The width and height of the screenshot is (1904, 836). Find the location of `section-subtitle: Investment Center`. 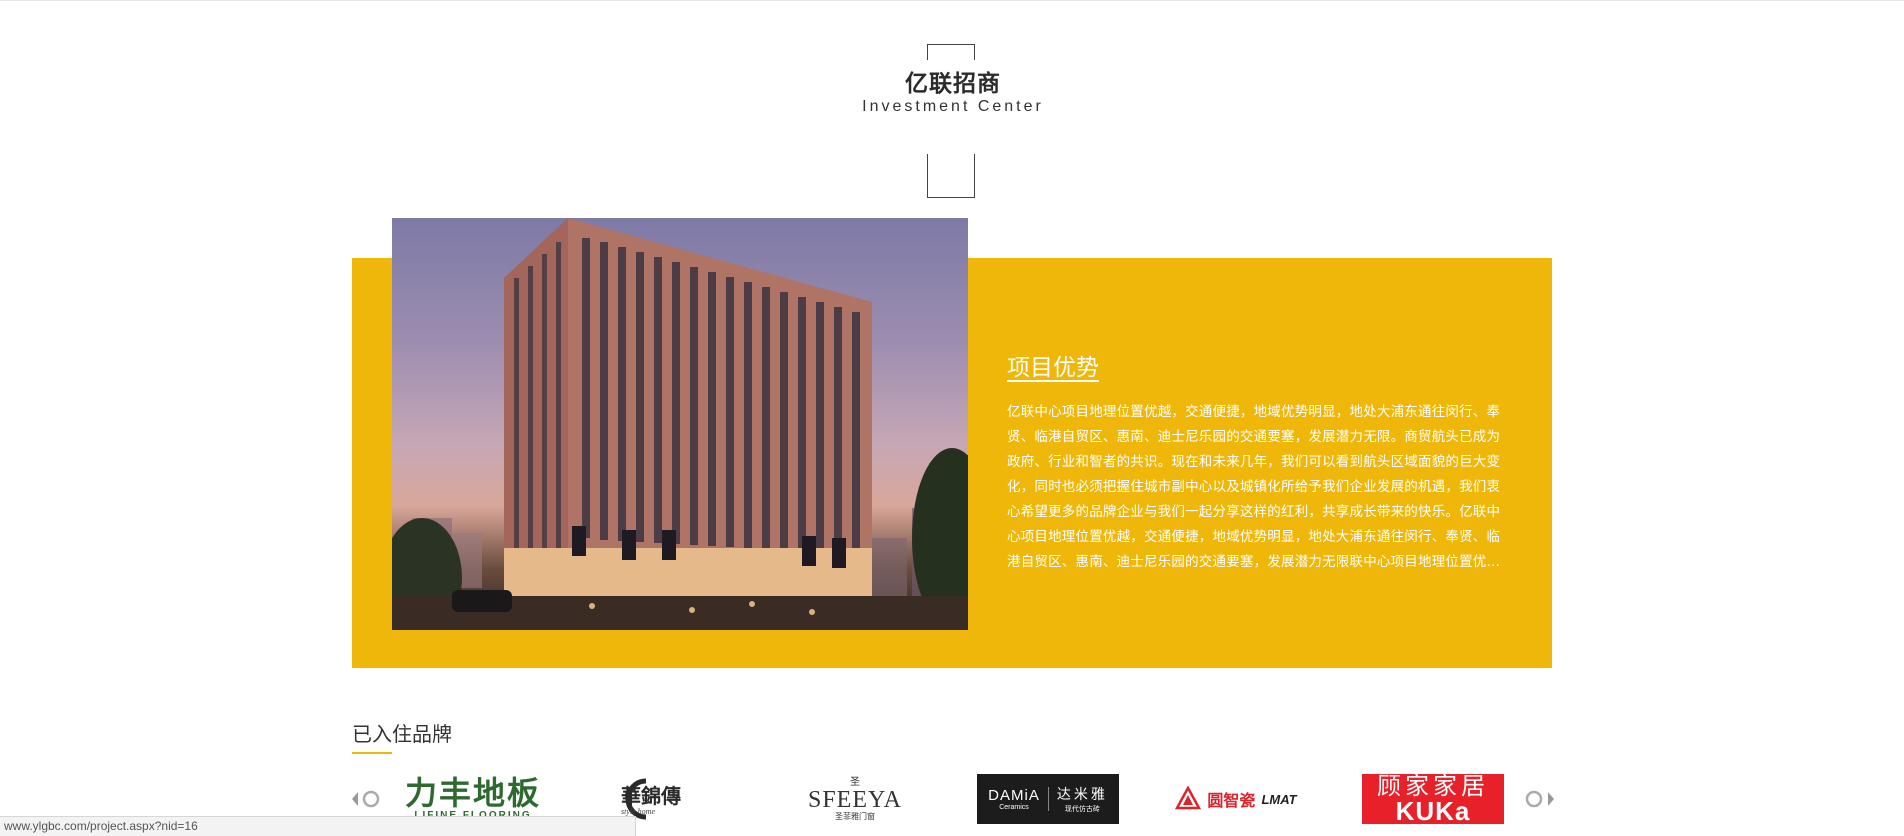

section-subtitle: Investment Center is located at coordinates (953, 106).